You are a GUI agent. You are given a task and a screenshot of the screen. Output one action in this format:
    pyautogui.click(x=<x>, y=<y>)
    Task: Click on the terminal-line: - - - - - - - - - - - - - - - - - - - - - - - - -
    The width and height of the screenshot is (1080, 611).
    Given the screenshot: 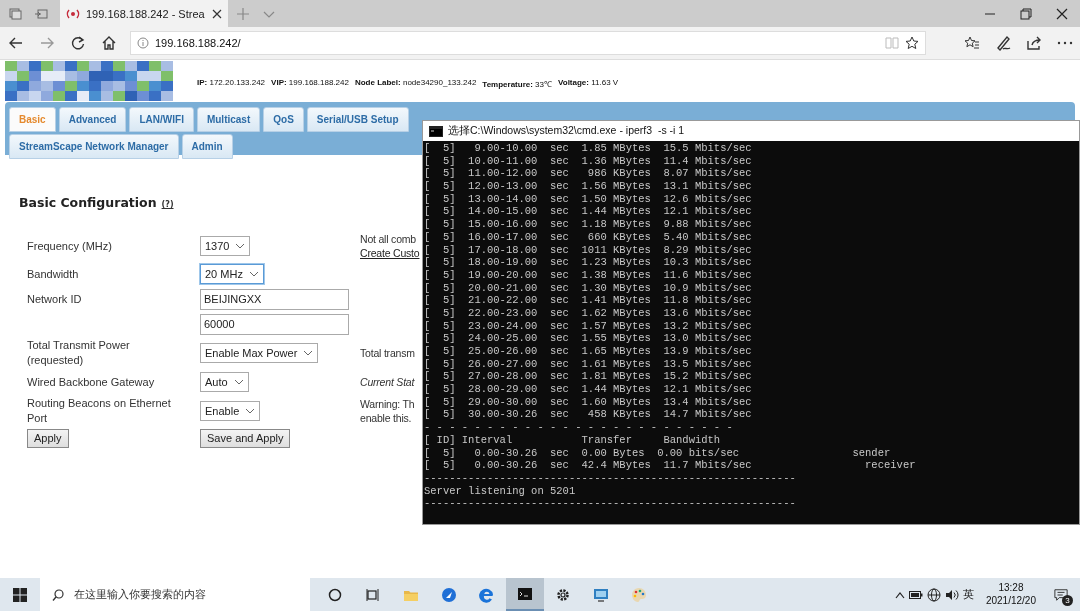 What is the action you would take?
    pyautogui.click(x=579, y=427)
    